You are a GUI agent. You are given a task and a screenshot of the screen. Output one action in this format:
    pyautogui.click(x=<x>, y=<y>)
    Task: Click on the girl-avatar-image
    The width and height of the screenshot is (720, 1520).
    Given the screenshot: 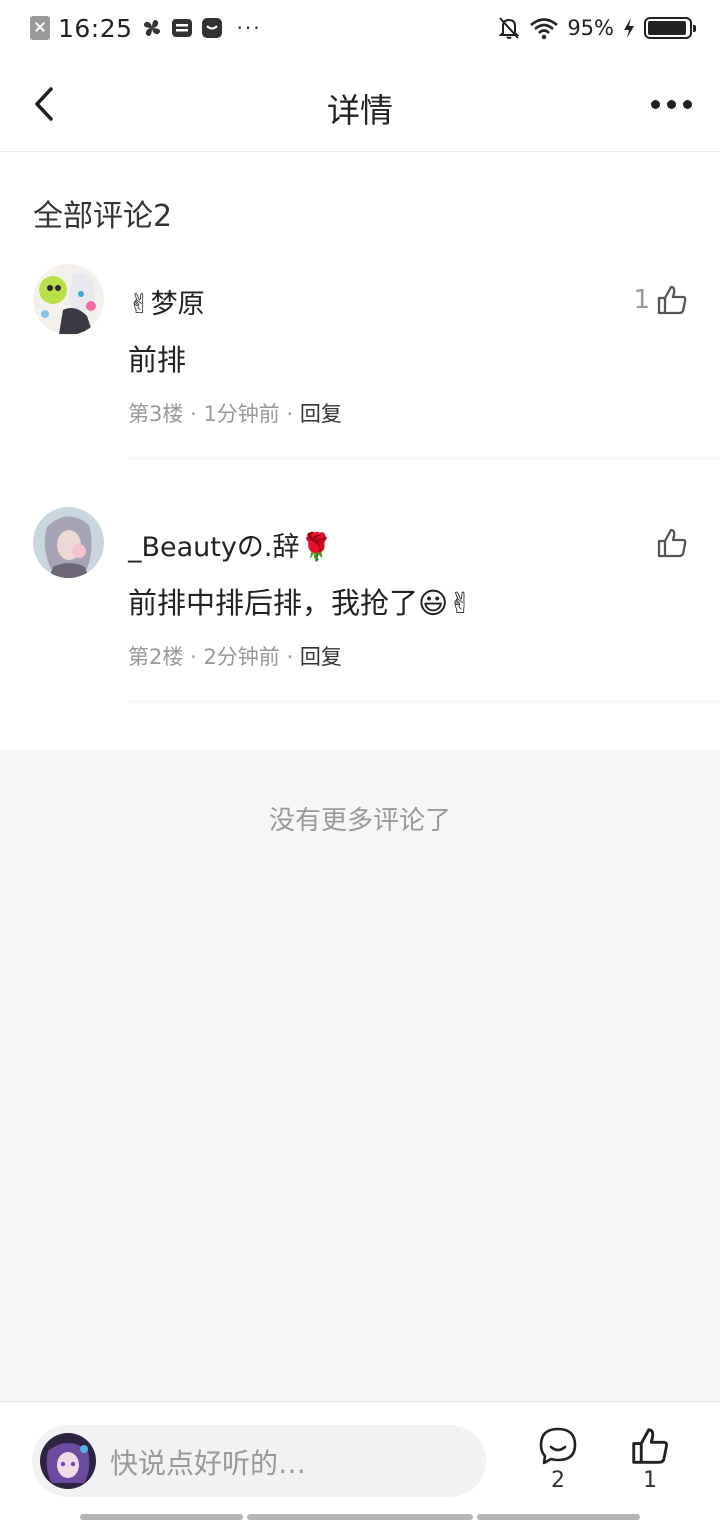 What is the action you would take?
    pyautogui.click(x=68, y=542)
    